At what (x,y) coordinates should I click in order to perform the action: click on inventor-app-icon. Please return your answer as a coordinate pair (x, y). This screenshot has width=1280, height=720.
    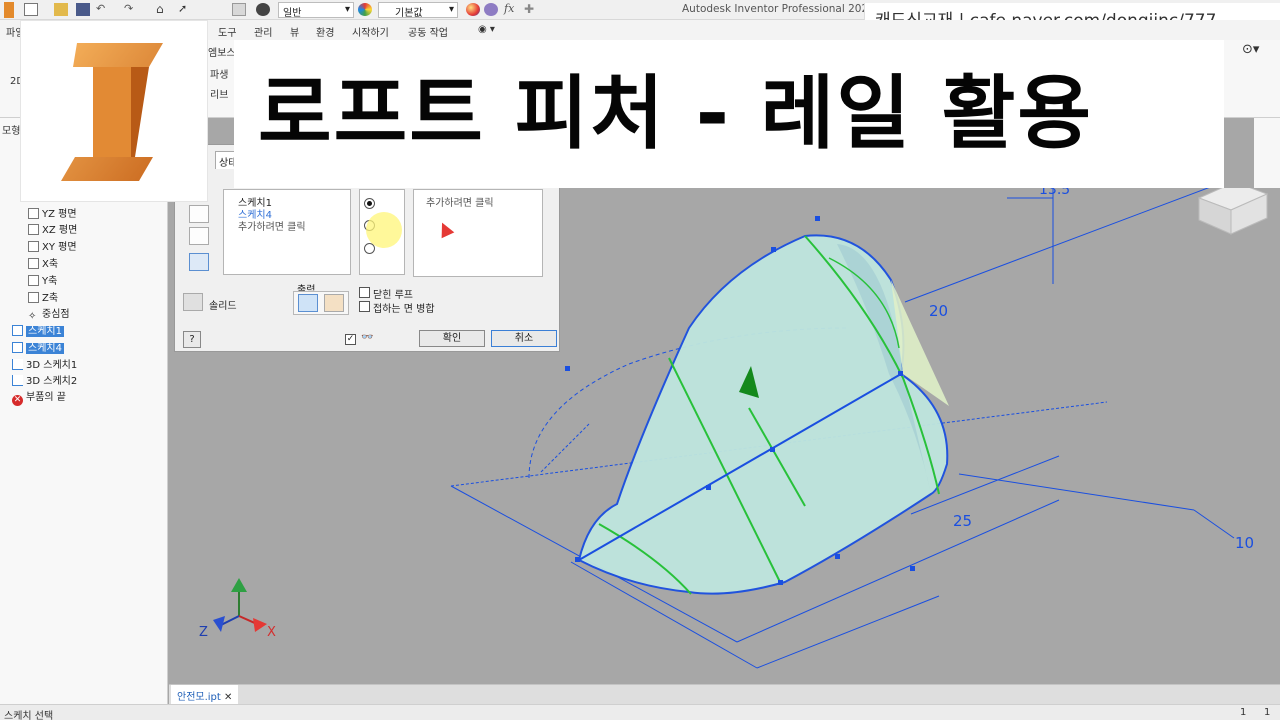
    Looking at the image, I should click on (9, 10).